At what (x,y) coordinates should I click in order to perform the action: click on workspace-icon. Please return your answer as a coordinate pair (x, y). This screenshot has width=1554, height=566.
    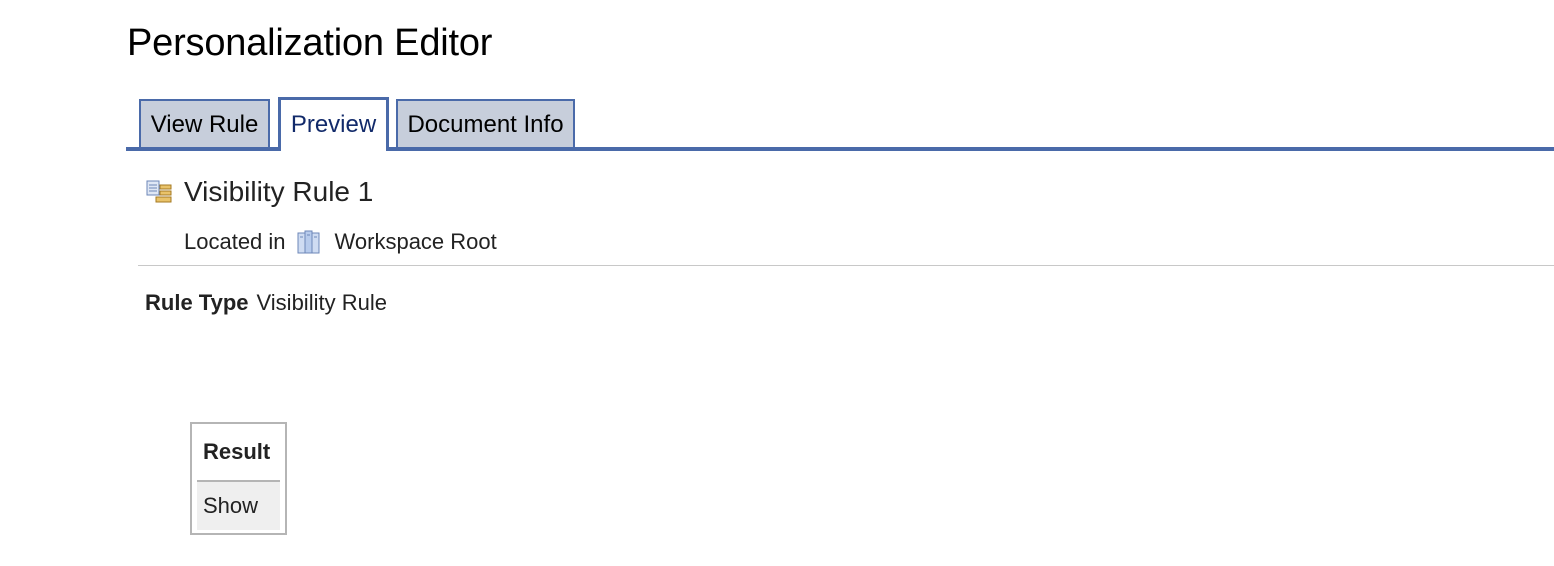
    Looking at the image, I should click on (308, 242).